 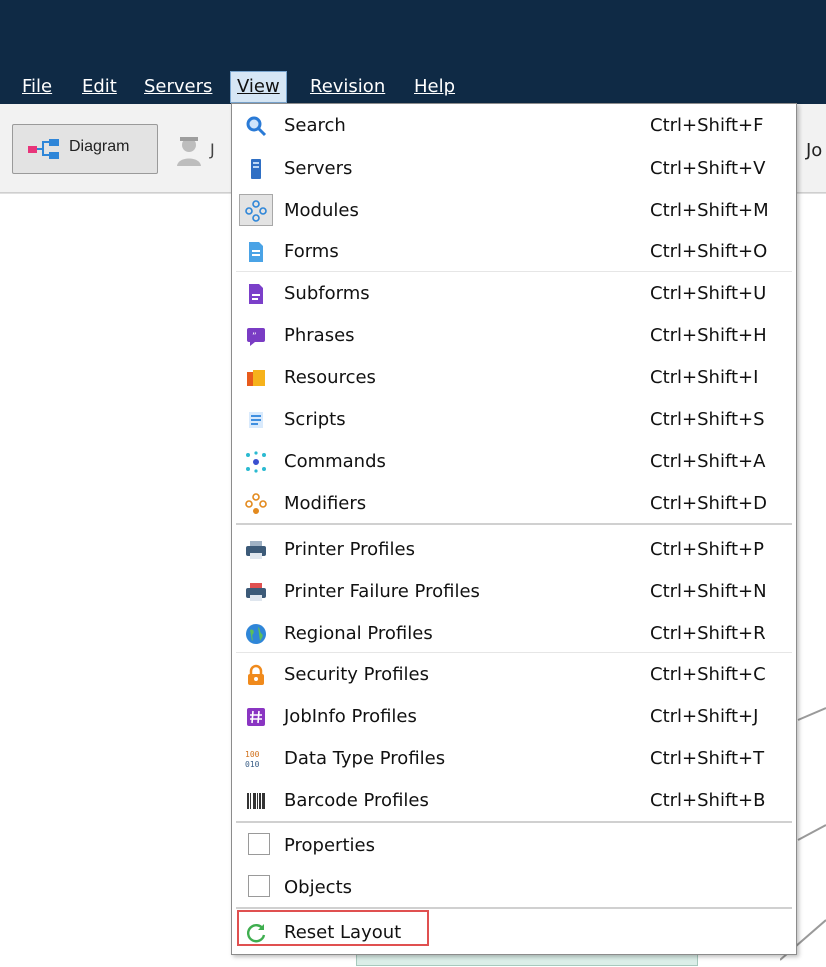 I want to click on menu-item-label: Properties, so click(x=329, y=845).